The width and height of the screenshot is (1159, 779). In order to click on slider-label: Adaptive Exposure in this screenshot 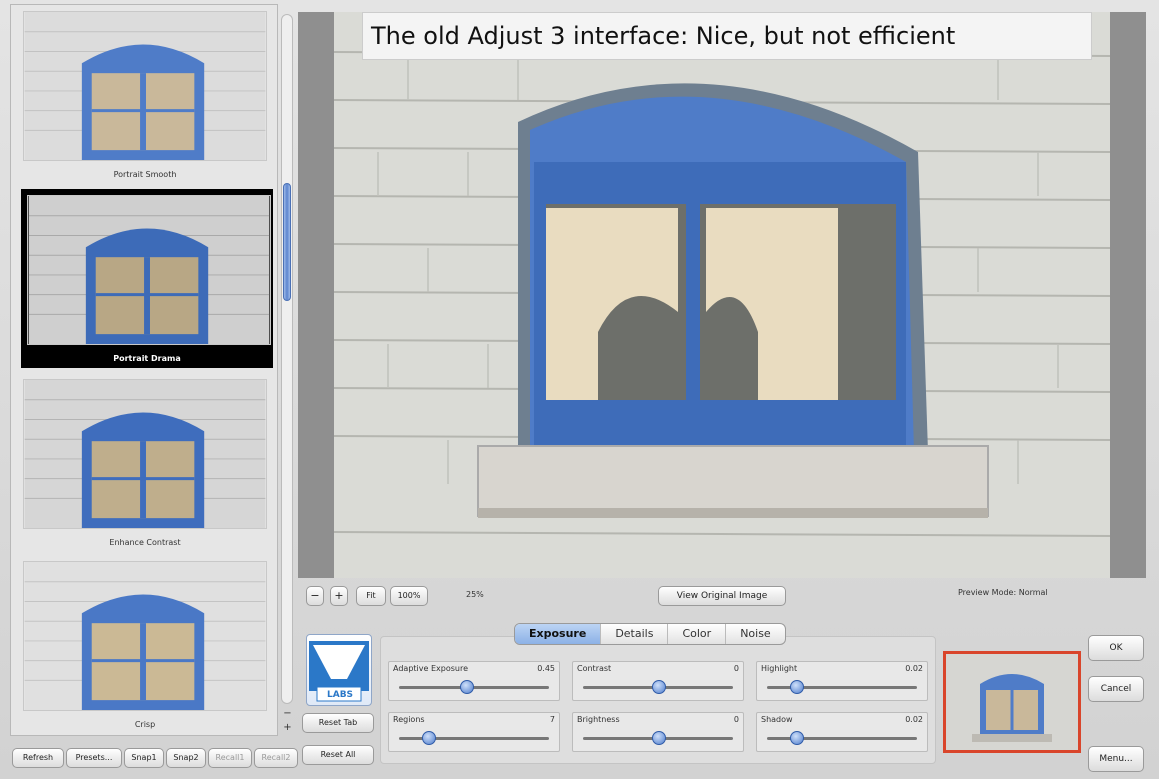, I will do `click(430, 668)`.